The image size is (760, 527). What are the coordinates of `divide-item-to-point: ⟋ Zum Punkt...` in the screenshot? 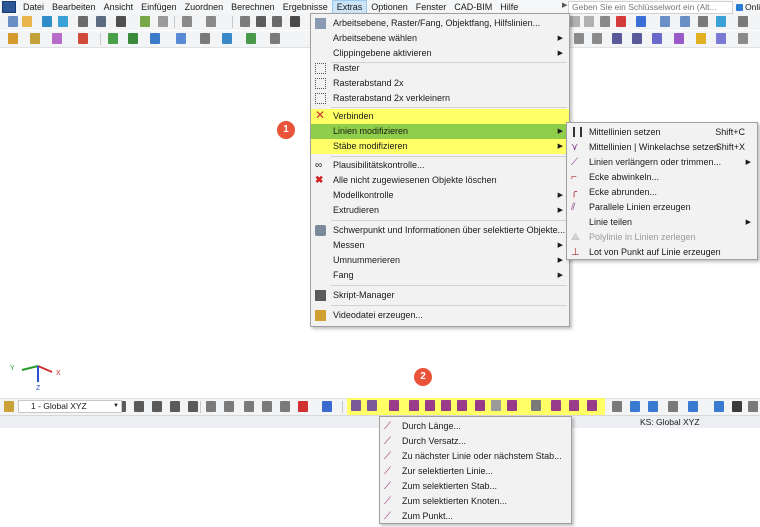 It's located at (475, 516).